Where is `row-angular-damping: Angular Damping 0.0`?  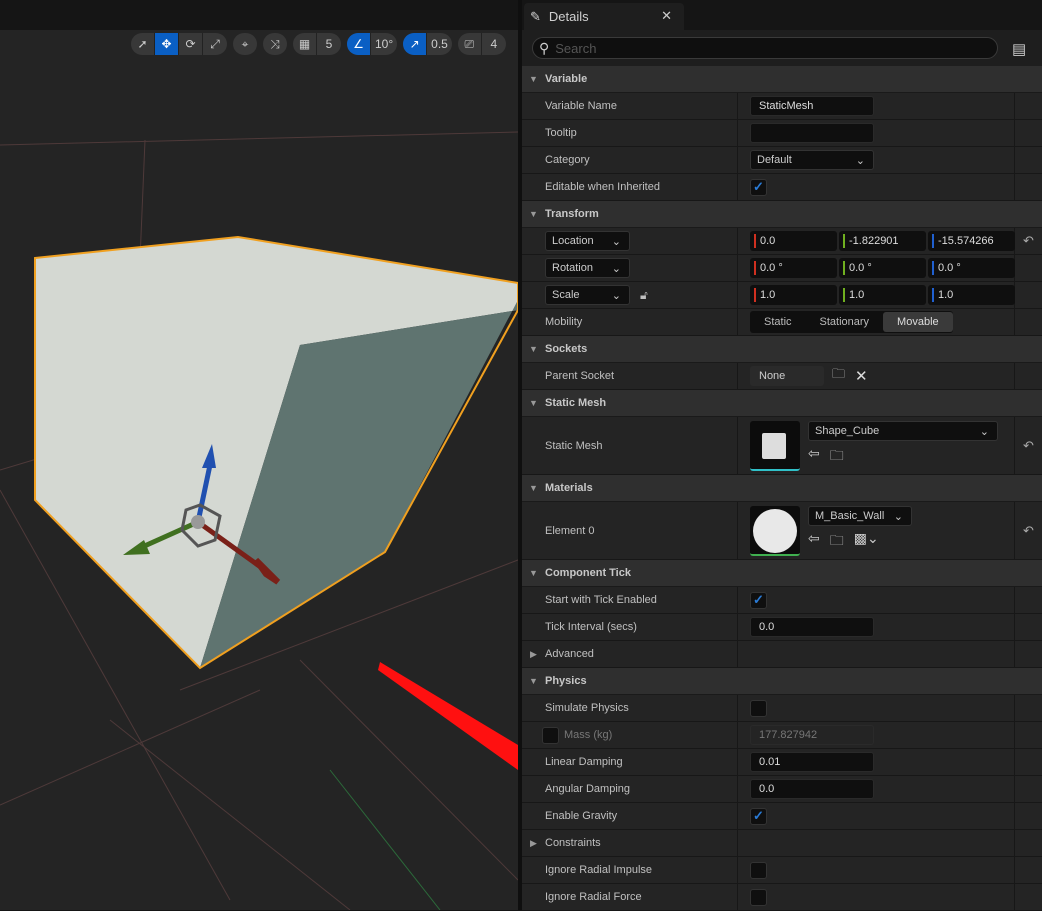 row-angular-damping: Angular Damping 0.0 is located at coordinates (782, 789).